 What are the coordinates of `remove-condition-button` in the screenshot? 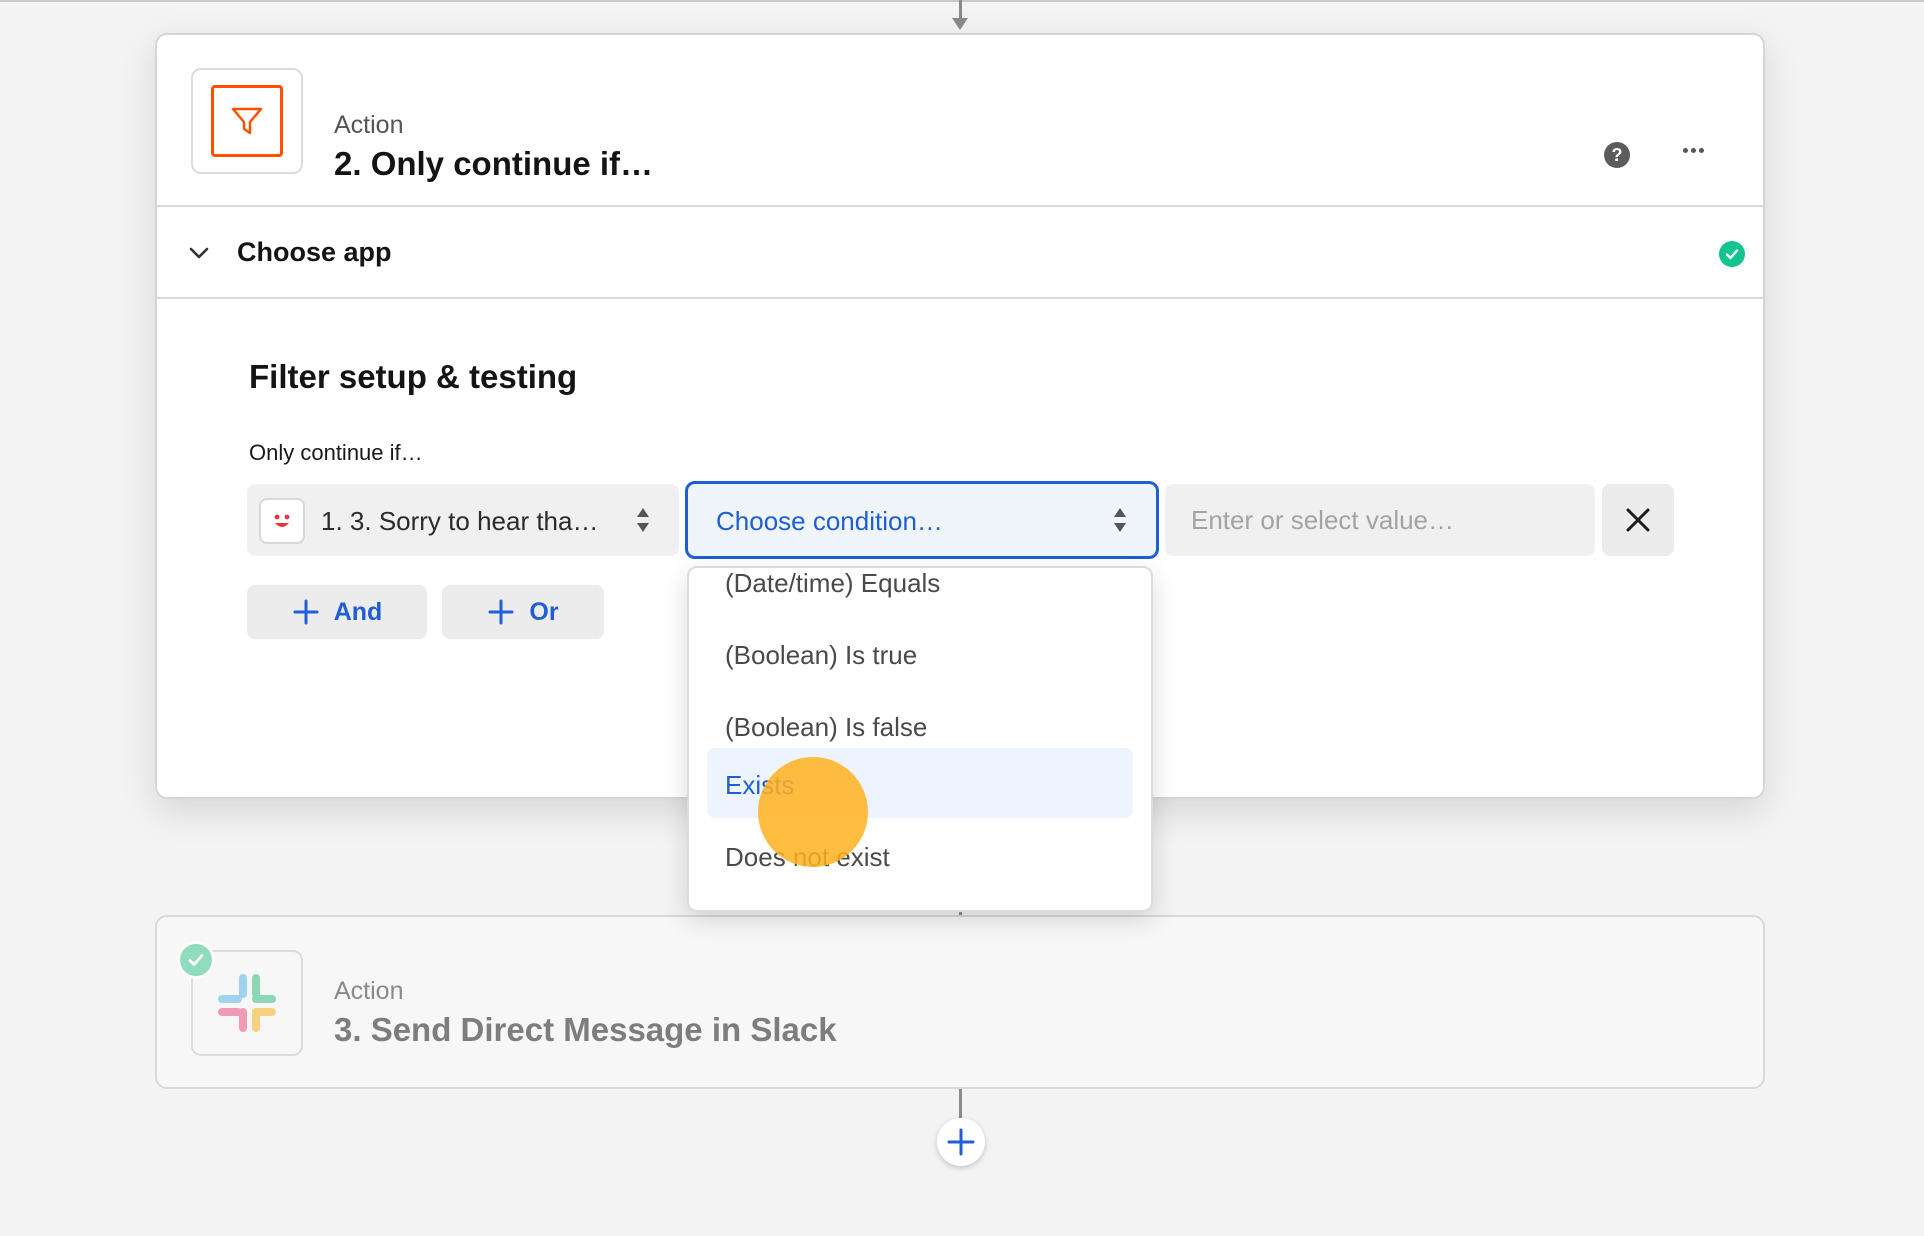 It's located at (1638, 520).